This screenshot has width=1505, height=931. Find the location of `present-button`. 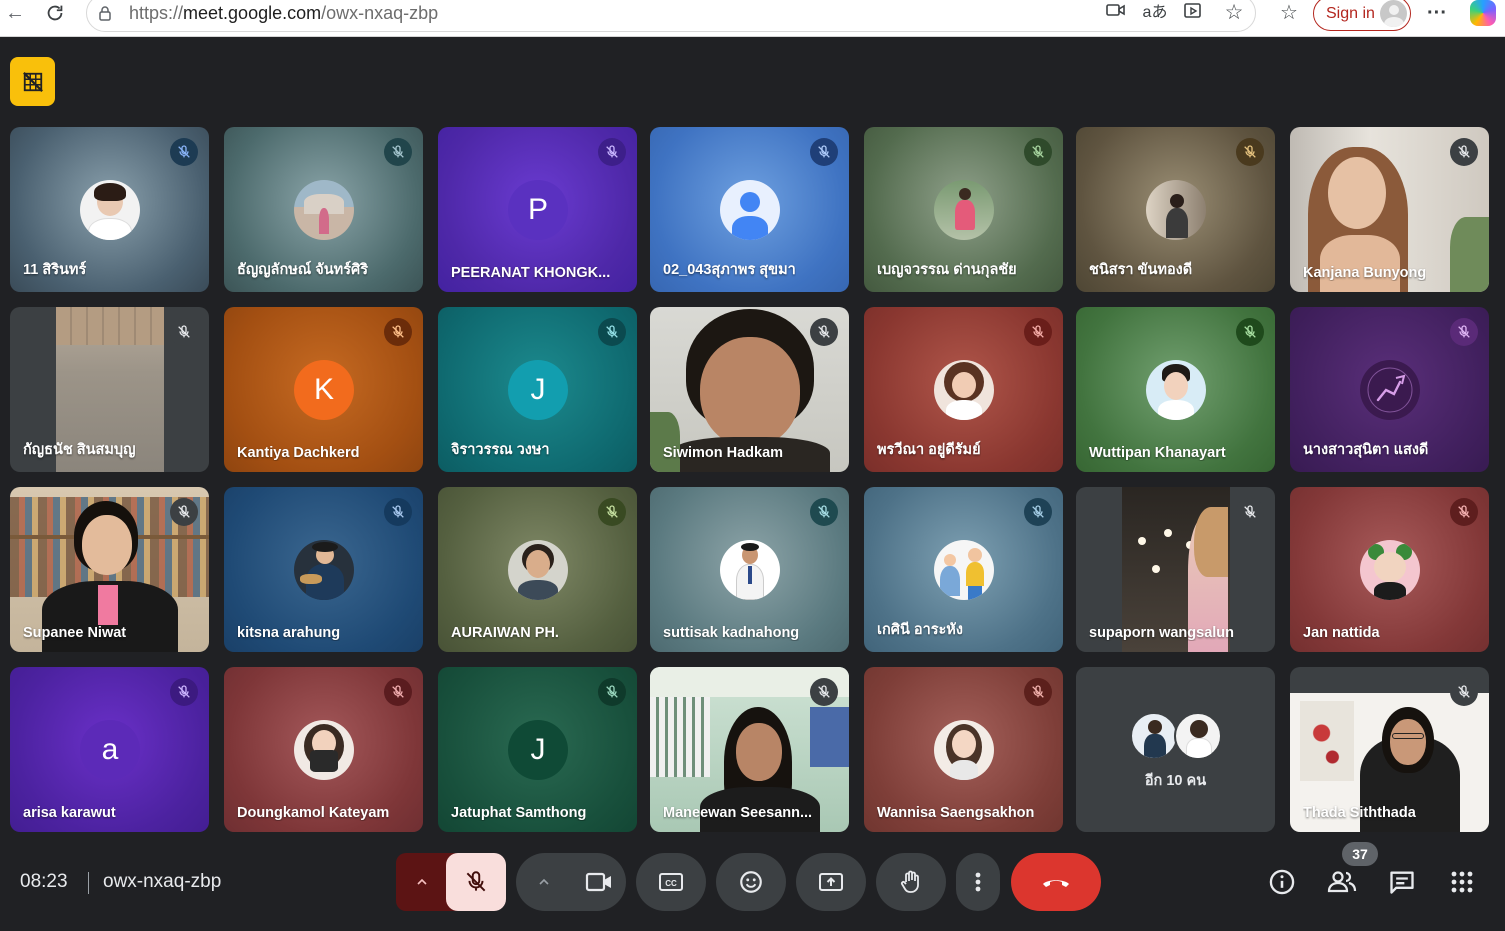

present-button is located at coordinates (831, 882).